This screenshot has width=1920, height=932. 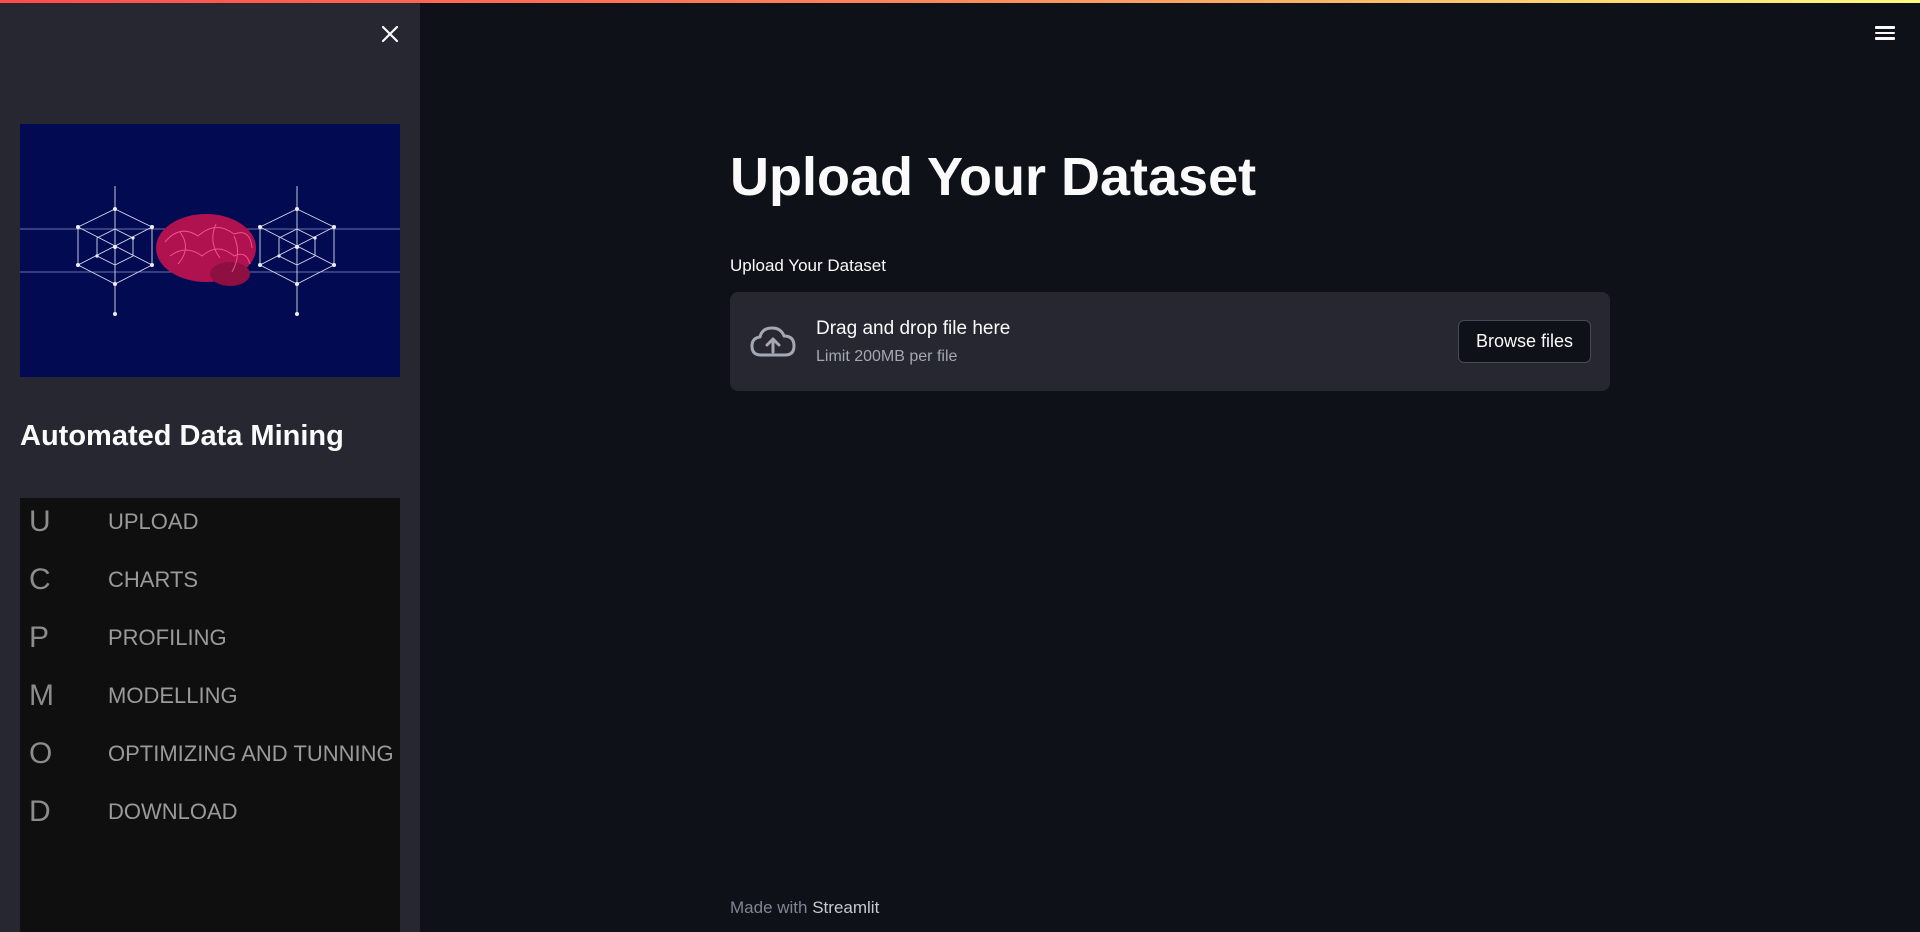 I want to click on nav-item-icon: M, so click(x=41, y=695).